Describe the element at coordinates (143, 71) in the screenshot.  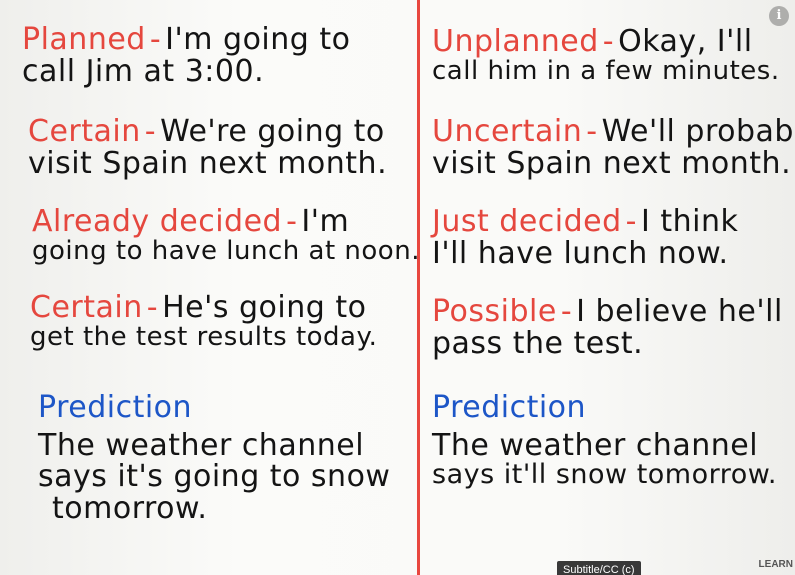
I see `entry-text-line: call Jim at 3:00.` at that location.